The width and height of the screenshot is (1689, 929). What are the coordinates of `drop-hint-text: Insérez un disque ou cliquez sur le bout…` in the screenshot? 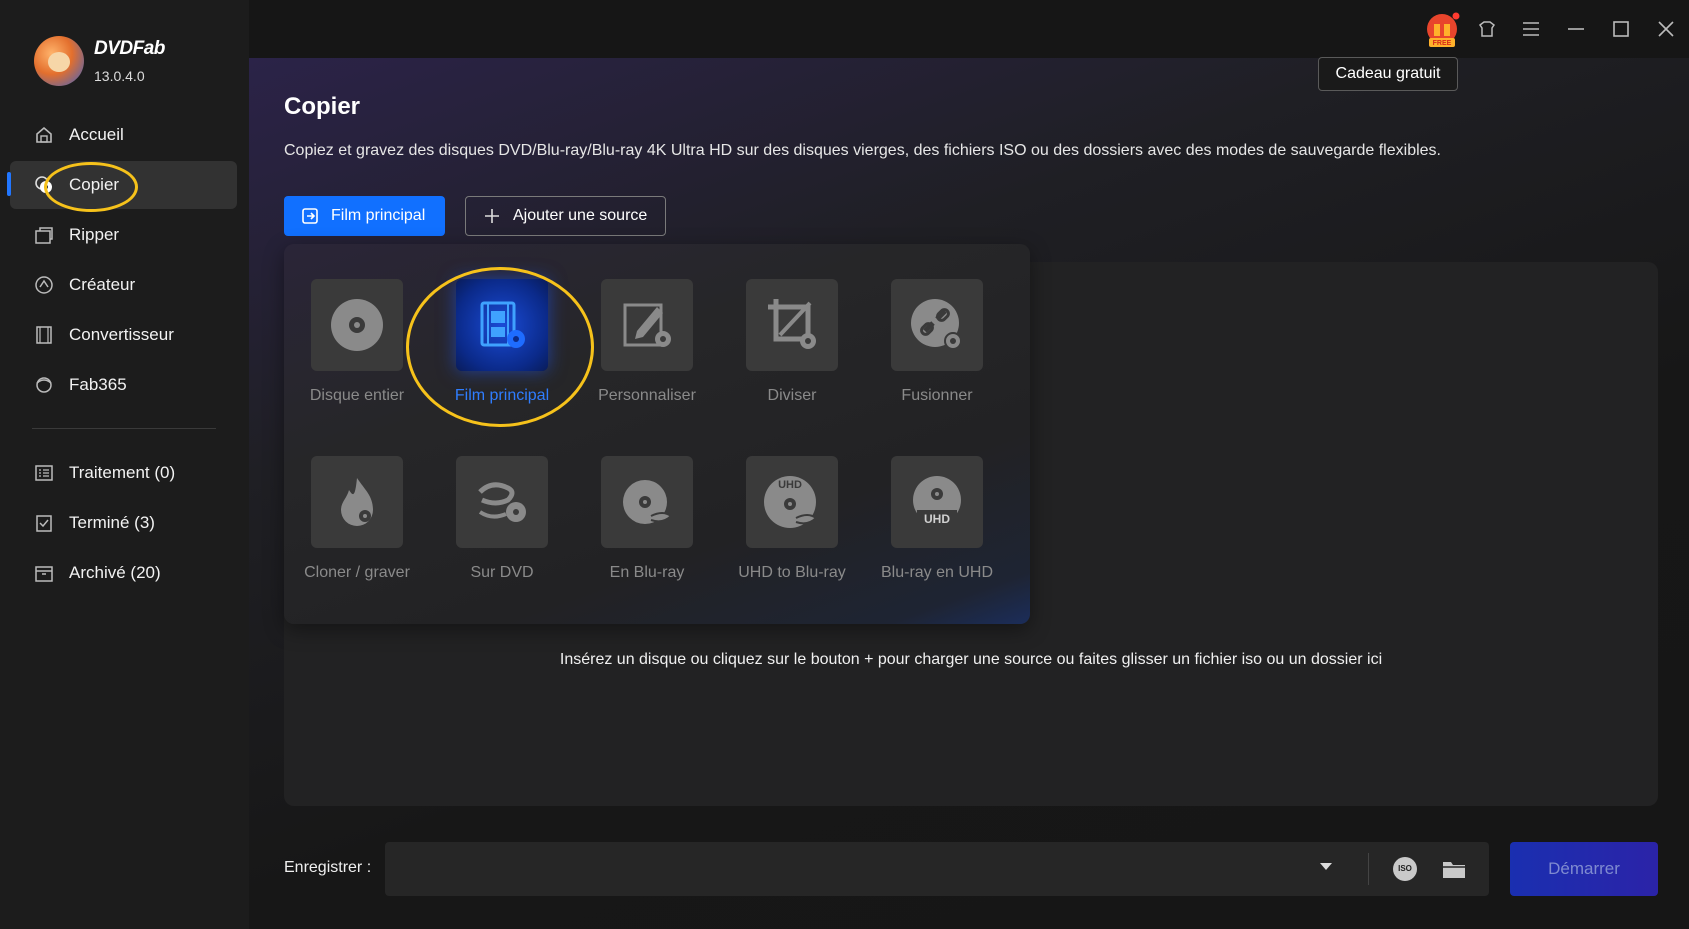 It's located at (971, 659).